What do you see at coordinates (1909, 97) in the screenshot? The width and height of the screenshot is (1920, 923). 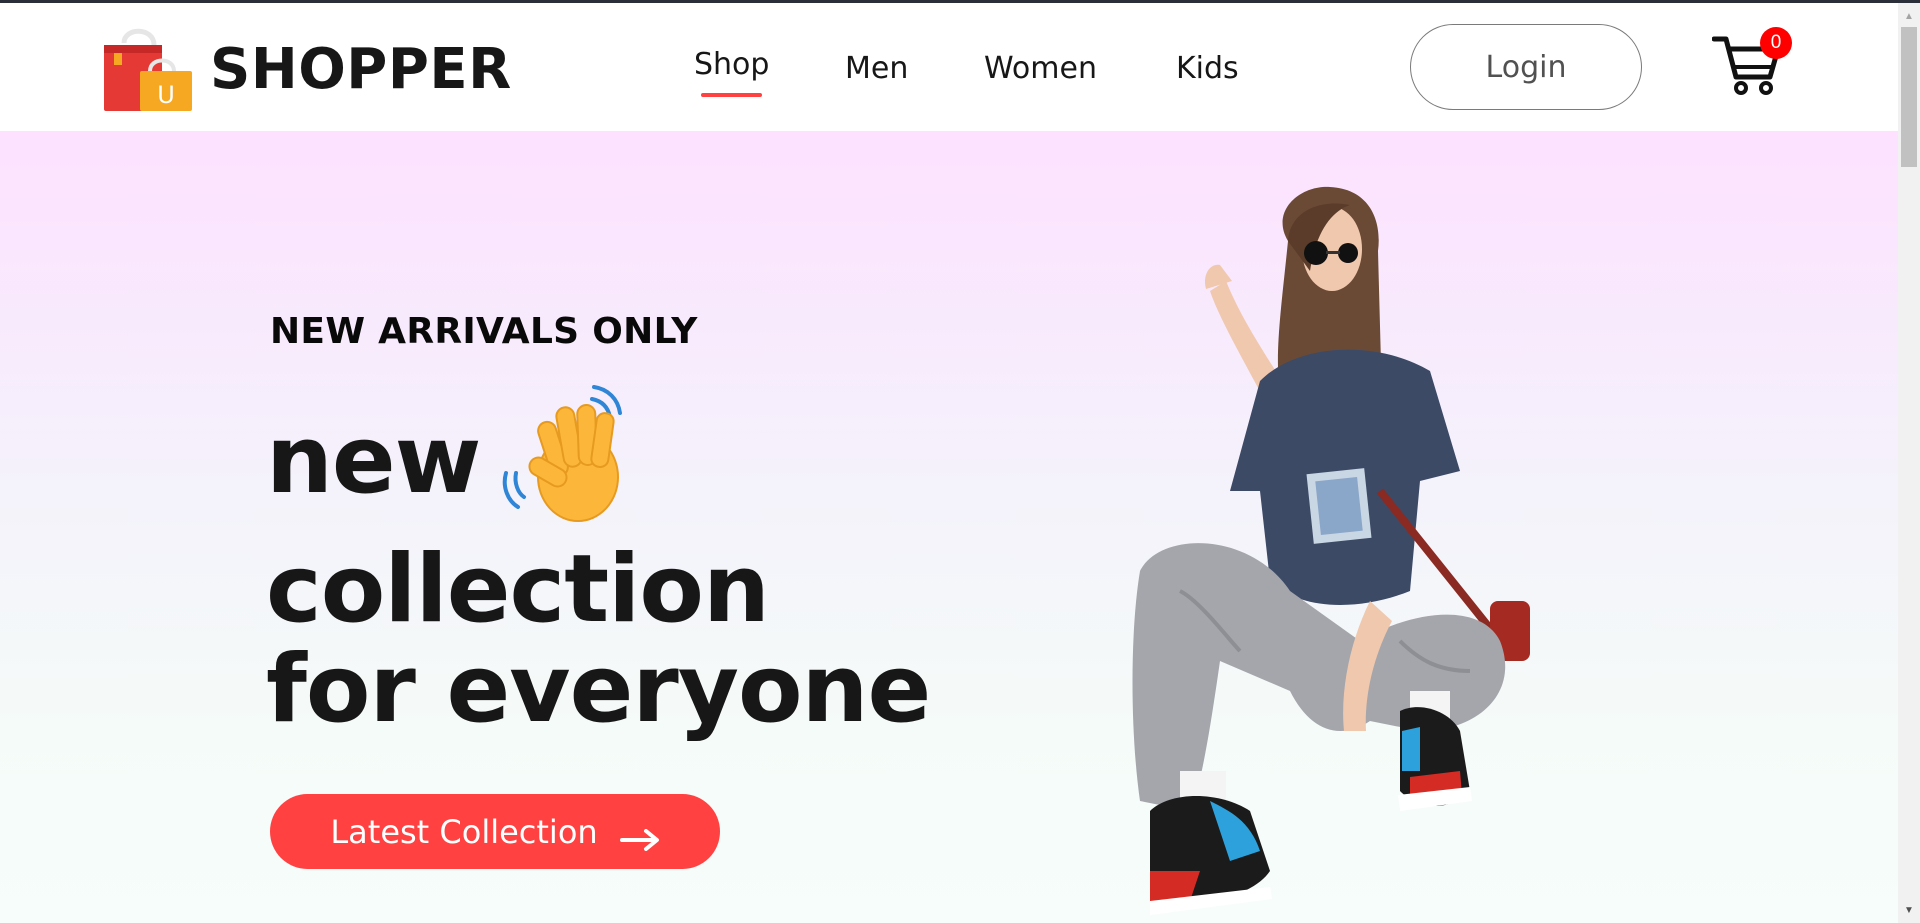 I see `scrollbar-thumb` at bounding box center [1909, 97].